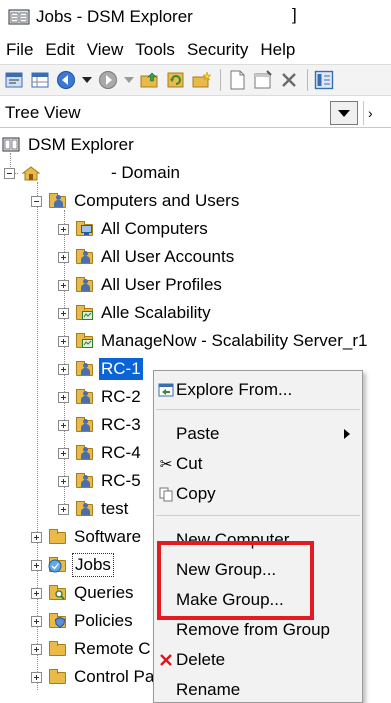  Describe the element at coordinates (168, 256) in the screenshot. I see `tree-node-label: All User Accounts` at that location.